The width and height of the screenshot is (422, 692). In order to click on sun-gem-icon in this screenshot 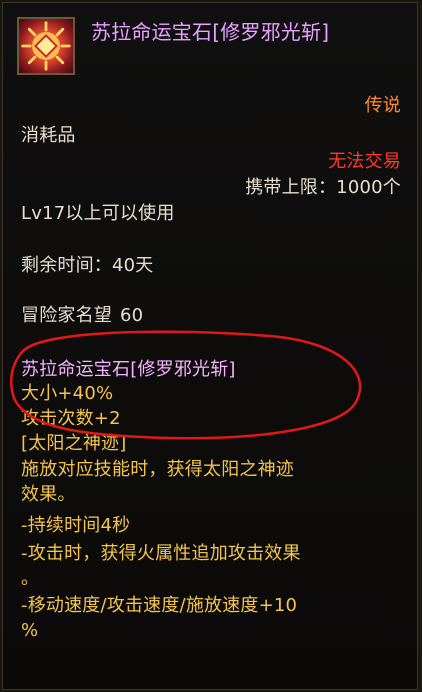, I will do `click(46, 46)`.